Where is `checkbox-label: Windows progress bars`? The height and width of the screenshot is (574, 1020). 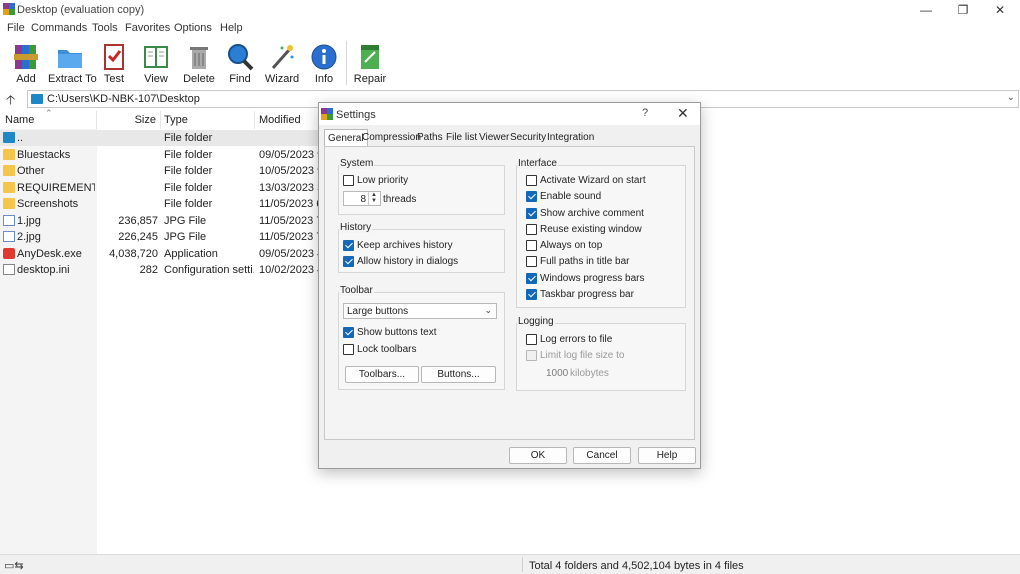 checkbox-label: Windows progress bars is located at coordinates (592, 278).